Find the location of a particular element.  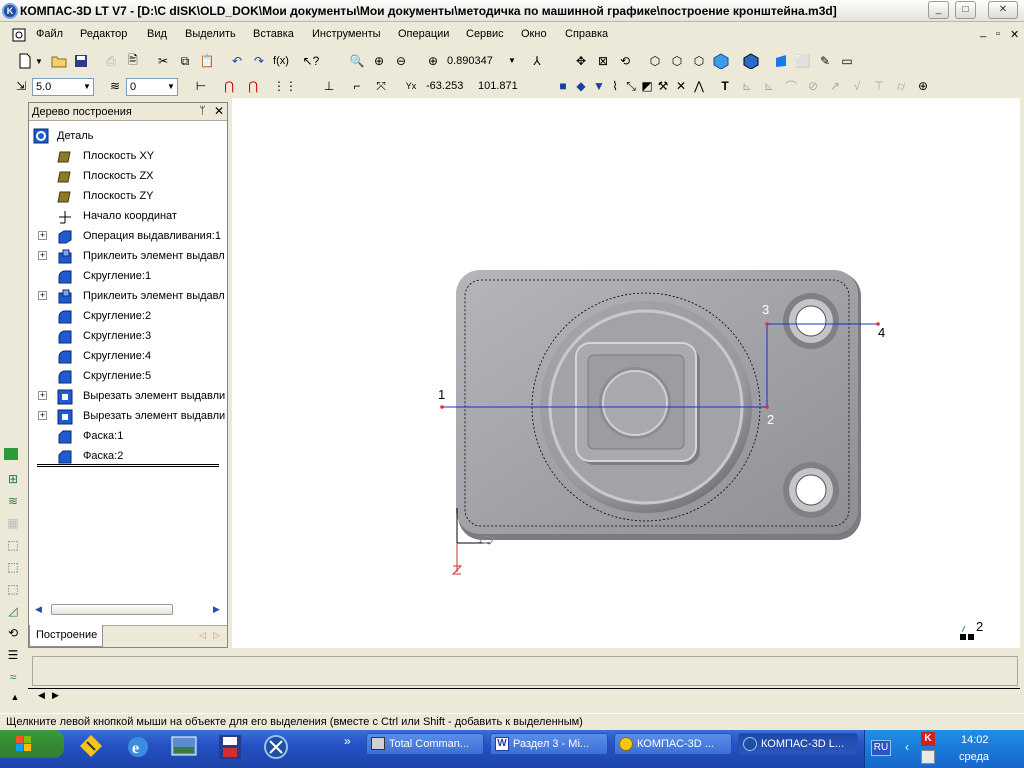

rotate-icon: ⟲ is located at coordinates (625, 61).